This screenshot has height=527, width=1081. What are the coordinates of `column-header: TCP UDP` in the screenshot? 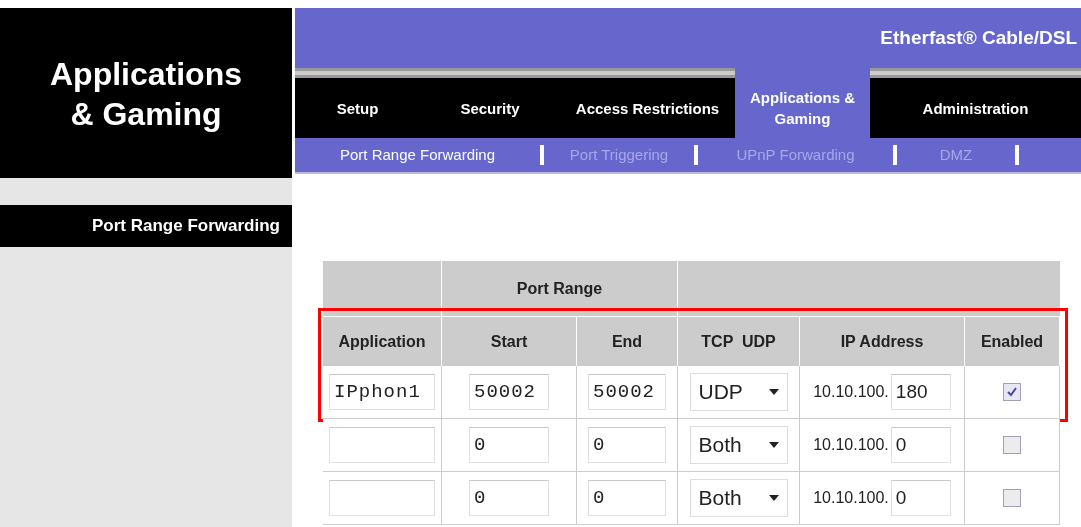 It's located at (738, 341).